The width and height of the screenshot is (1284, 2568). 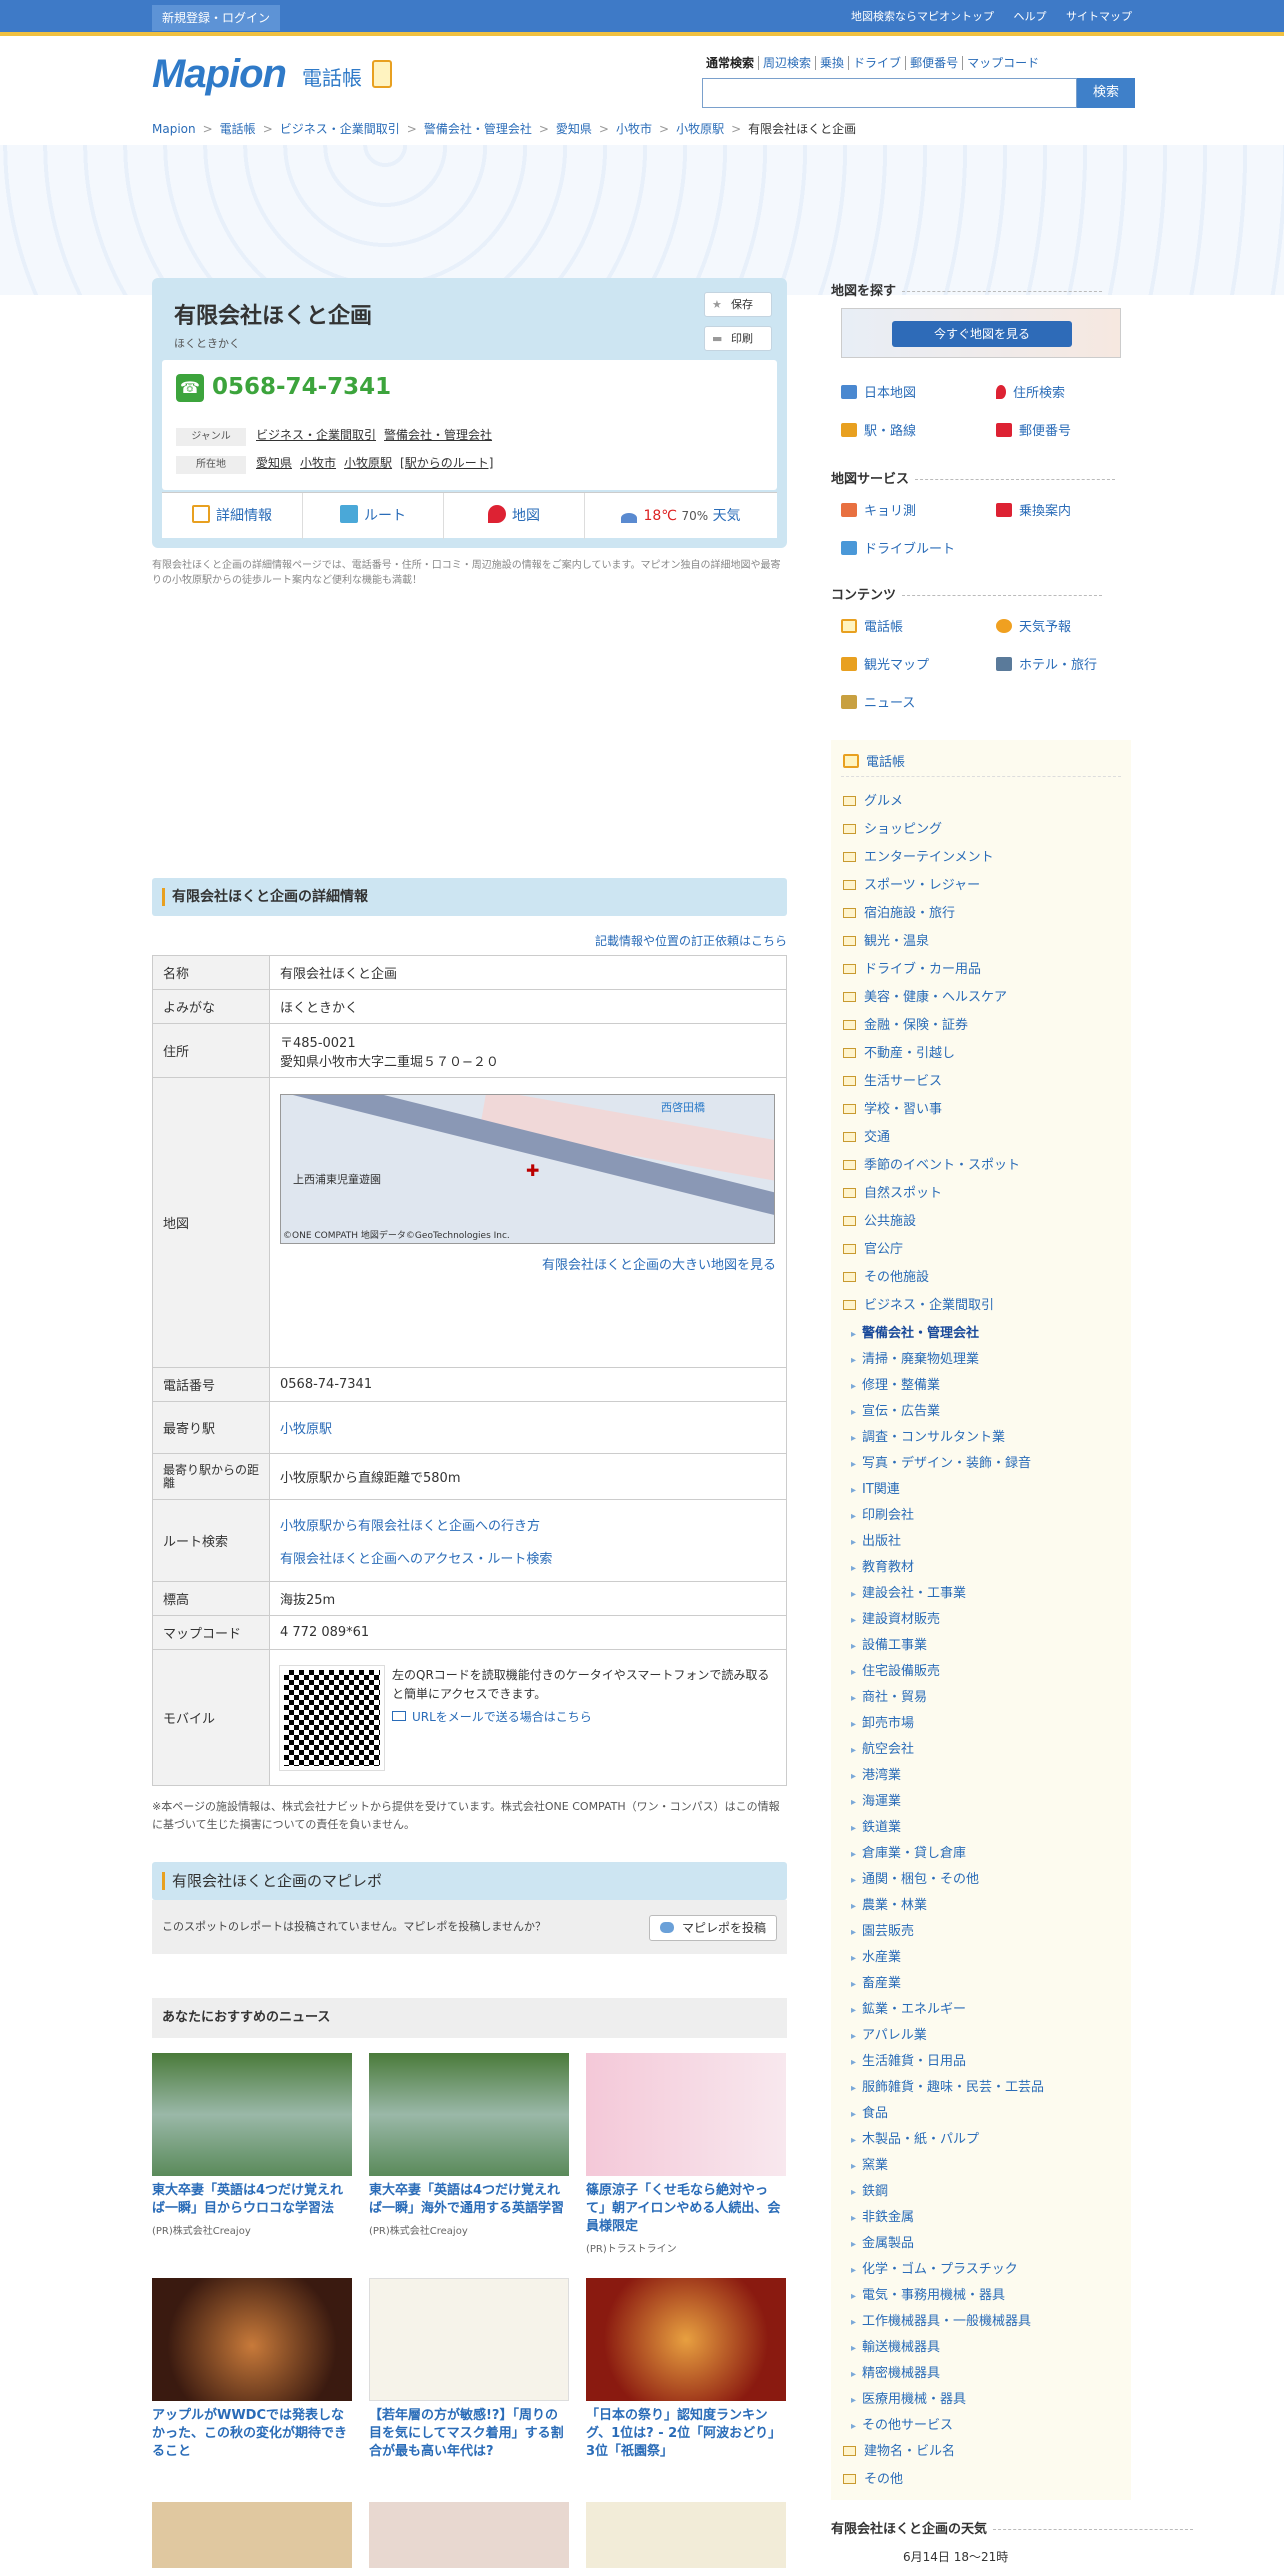 I want to click on category-item: 建物名・ビル名, so click(x=899, y=2449).